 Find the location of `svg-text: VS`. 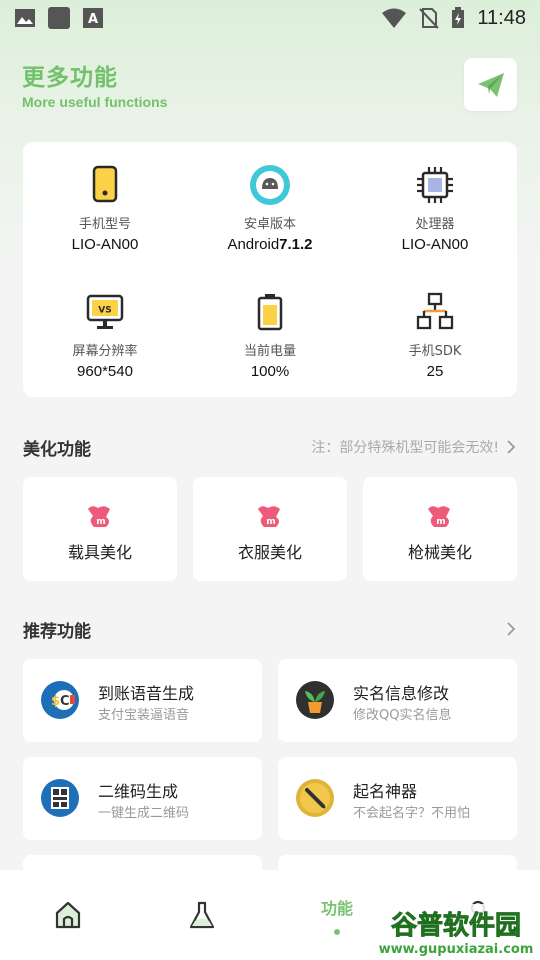

svg-text: VS is located at coordinates (104, 311).